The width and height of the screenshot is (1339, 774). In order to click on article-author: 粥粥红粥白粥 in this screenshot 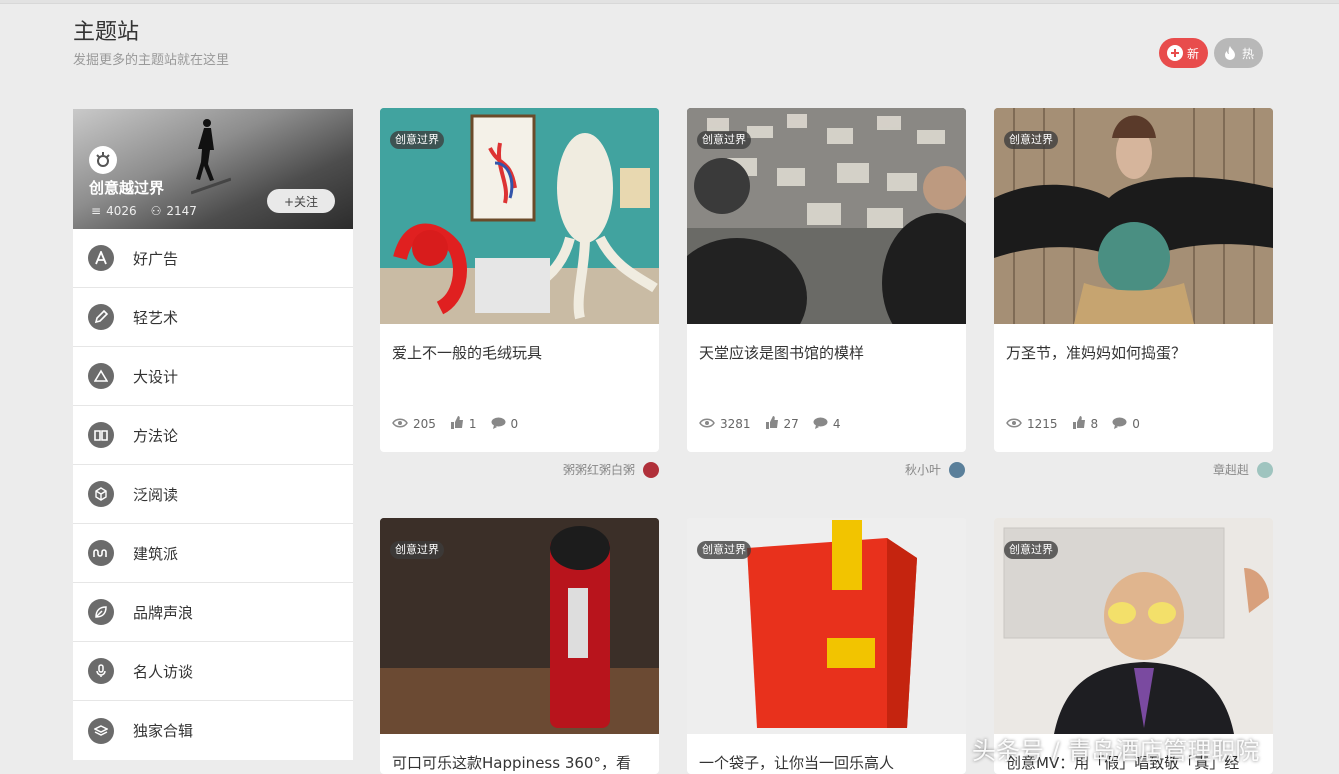, I will do `click(611, 469)`.